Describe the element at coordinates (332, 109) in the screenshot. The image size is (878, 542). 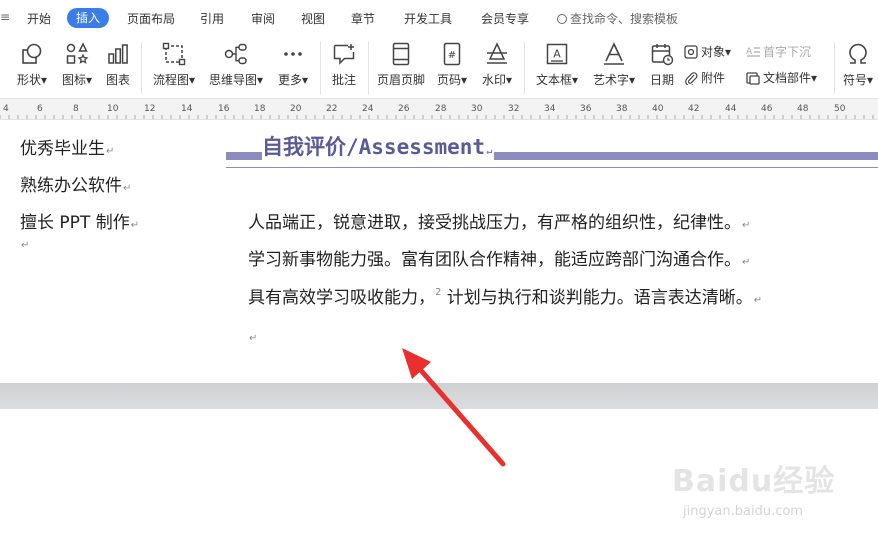
I see `ruler-number: 22` at that location.